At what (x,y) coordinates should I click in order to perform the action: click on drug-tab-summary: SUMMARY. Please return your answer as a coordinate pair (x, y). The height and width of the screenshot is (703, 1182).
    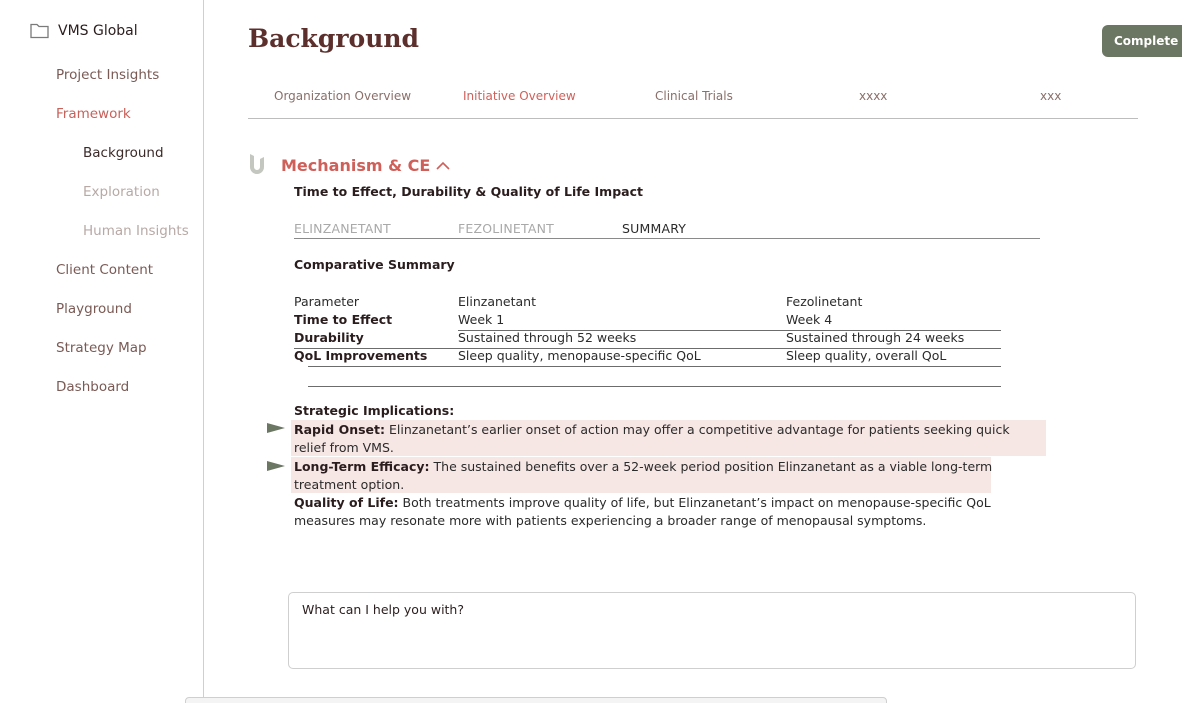
    Looking at the image, I should click on (654, 228).